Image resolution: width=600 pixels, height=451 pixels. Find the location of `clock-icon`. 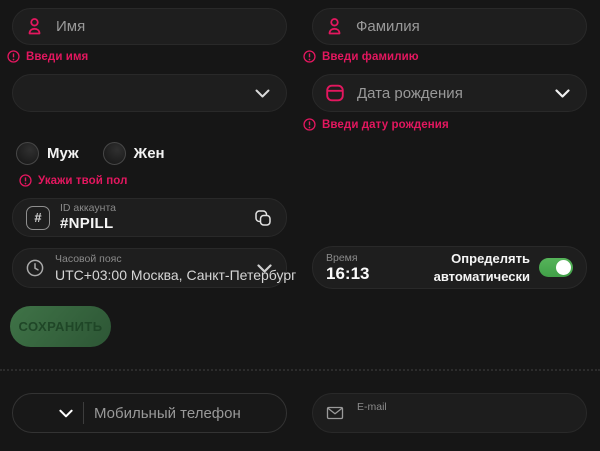

clock-icon is located at coordinates (35, 268).